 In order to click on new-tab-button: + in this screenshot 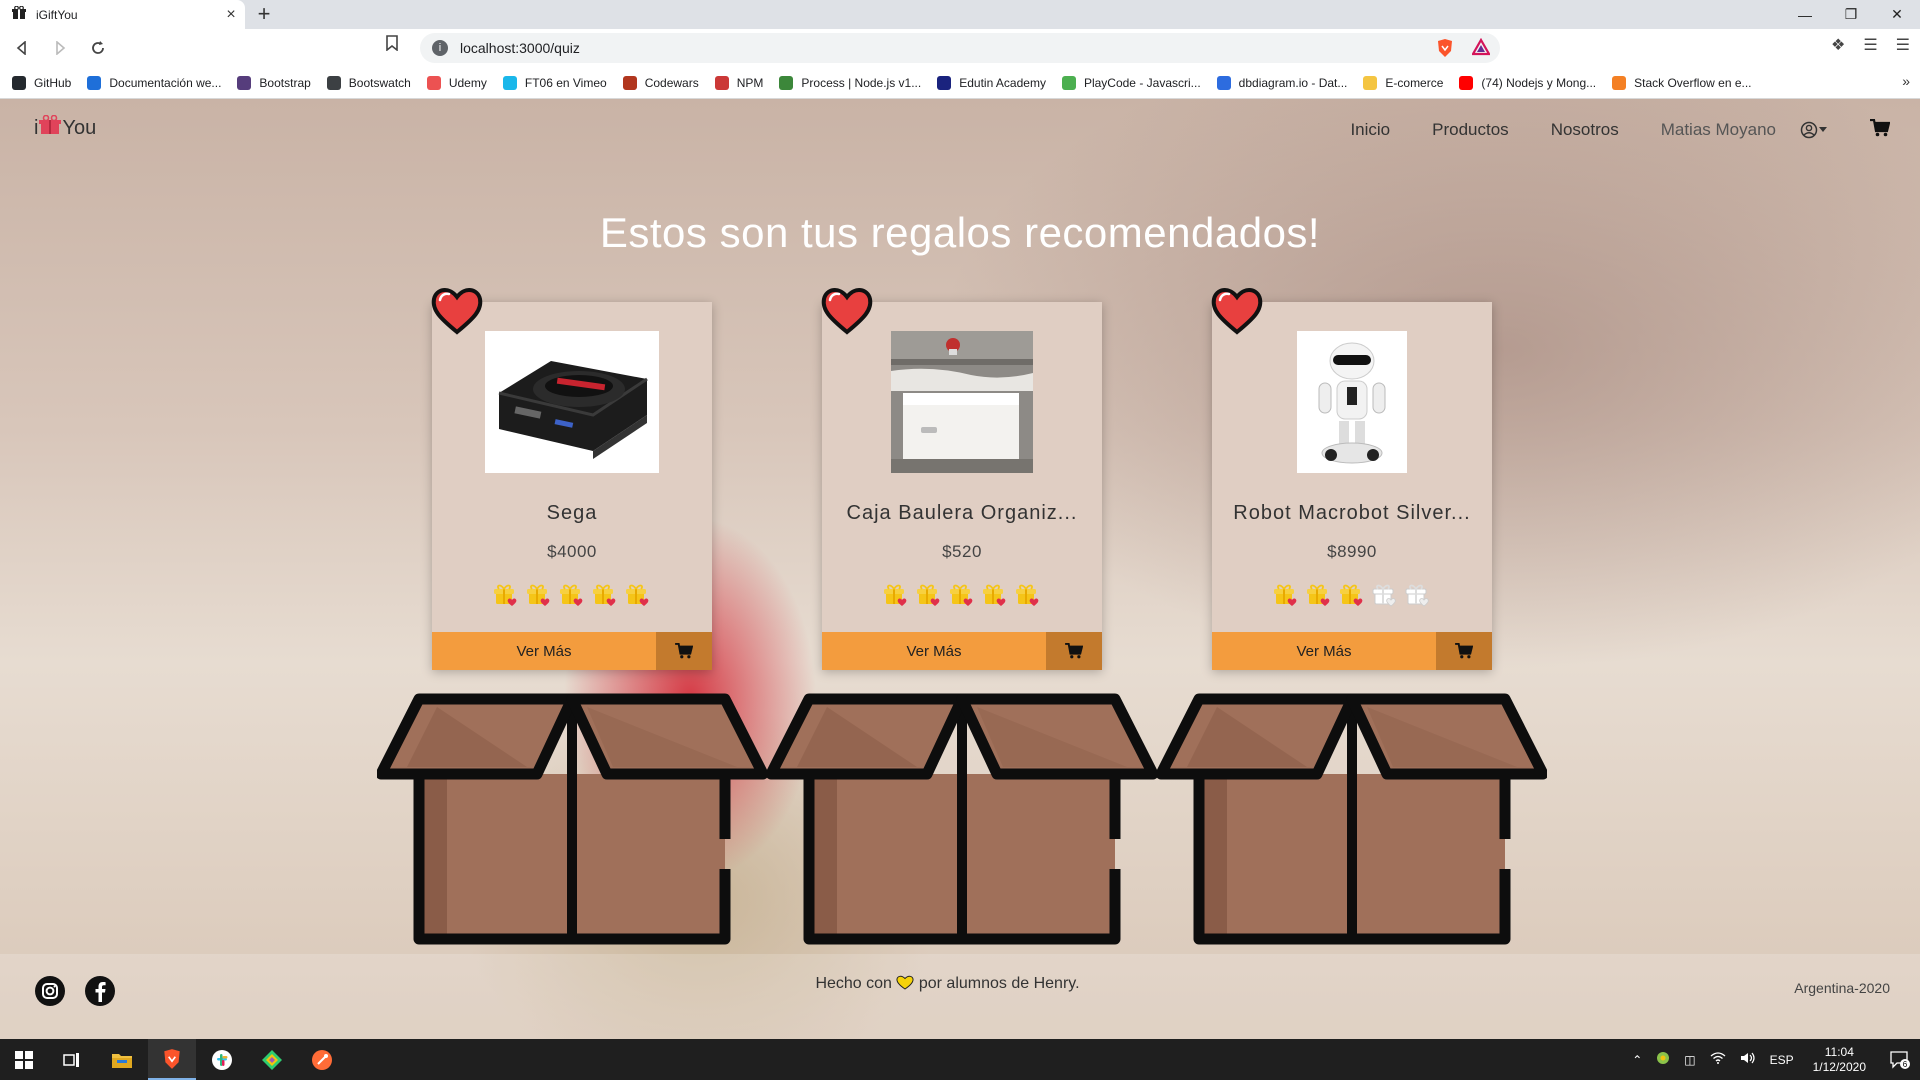, I will do `click(264, 14)`.